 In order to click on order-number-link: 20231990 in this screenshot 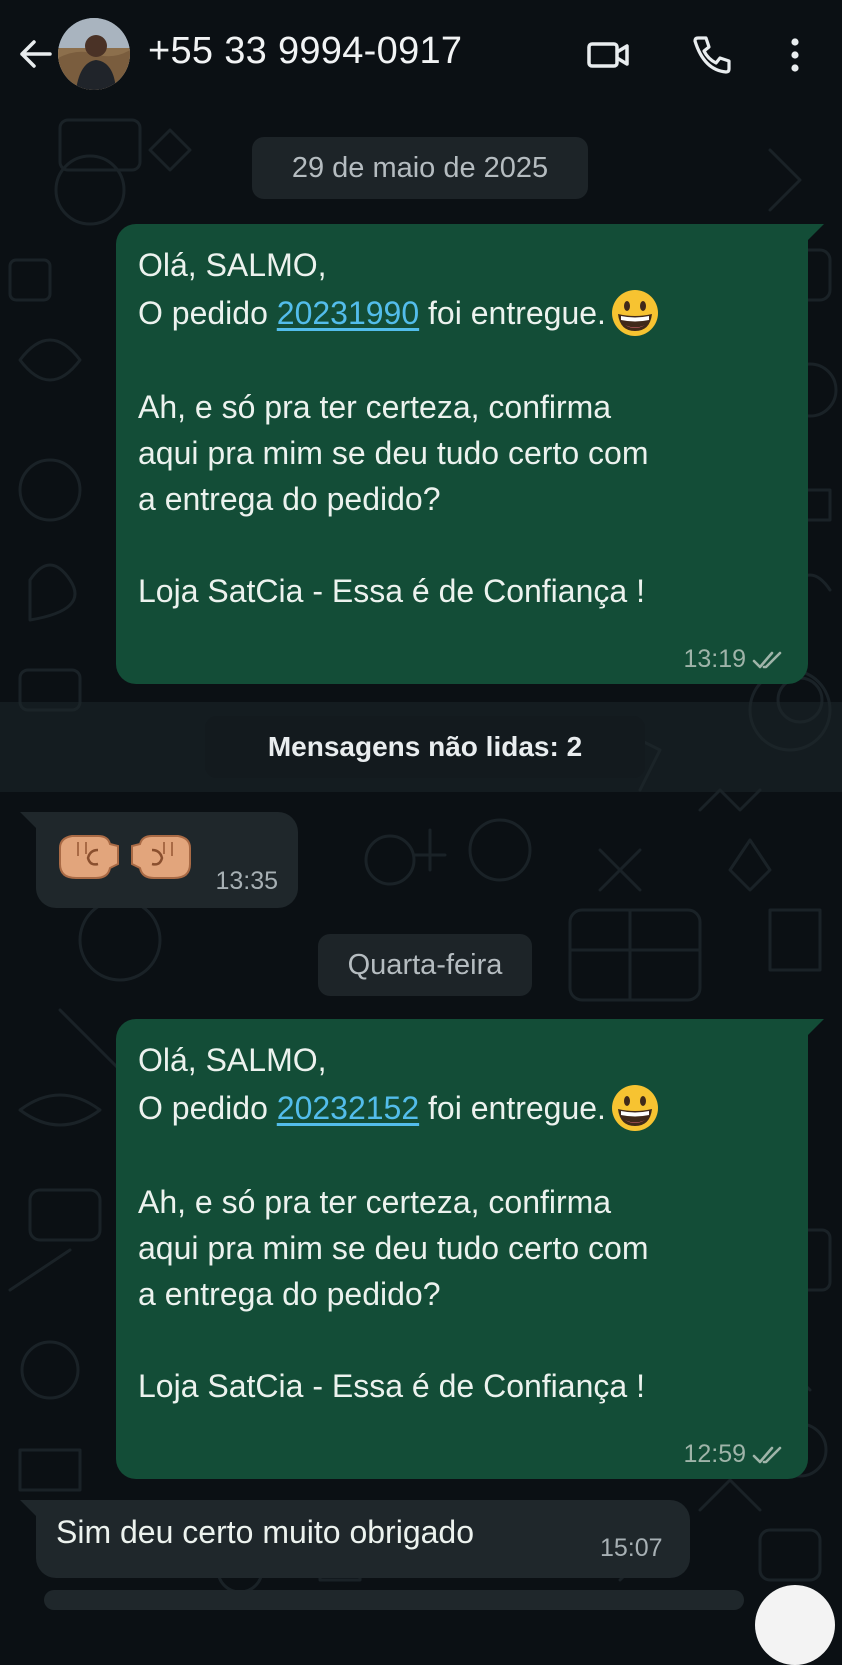, I will do `click(348, 313)`.